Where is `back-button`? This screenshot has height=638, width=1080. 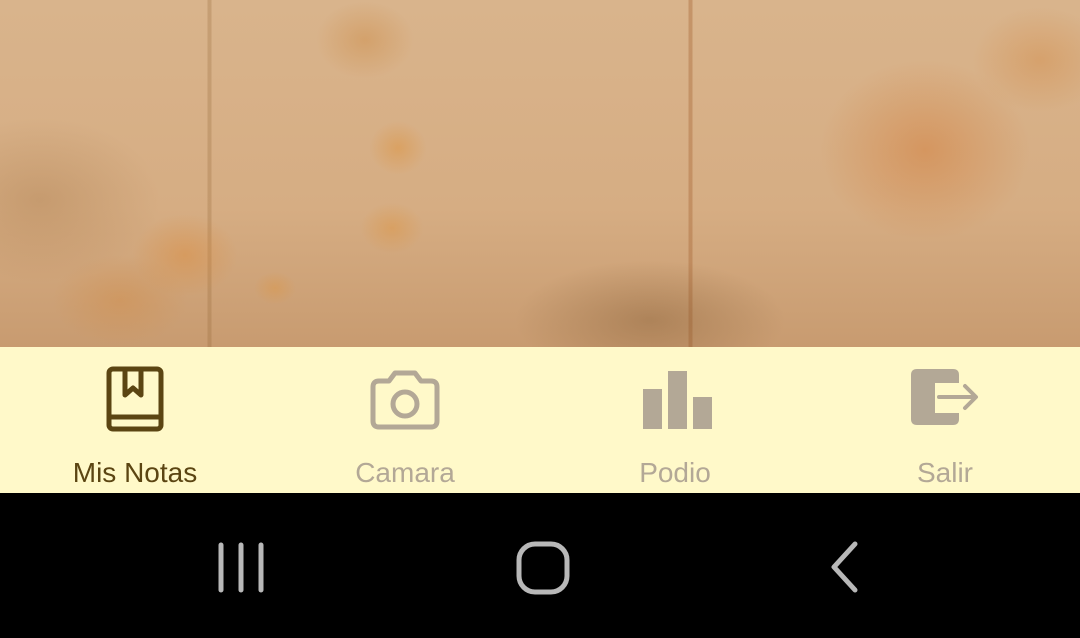
back-button is located at coordinates (845, 568).